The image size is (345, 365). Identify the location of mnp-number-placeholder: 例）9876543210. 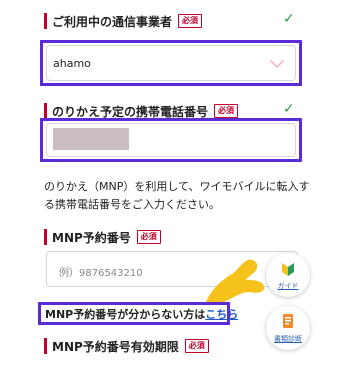
(101, 273).